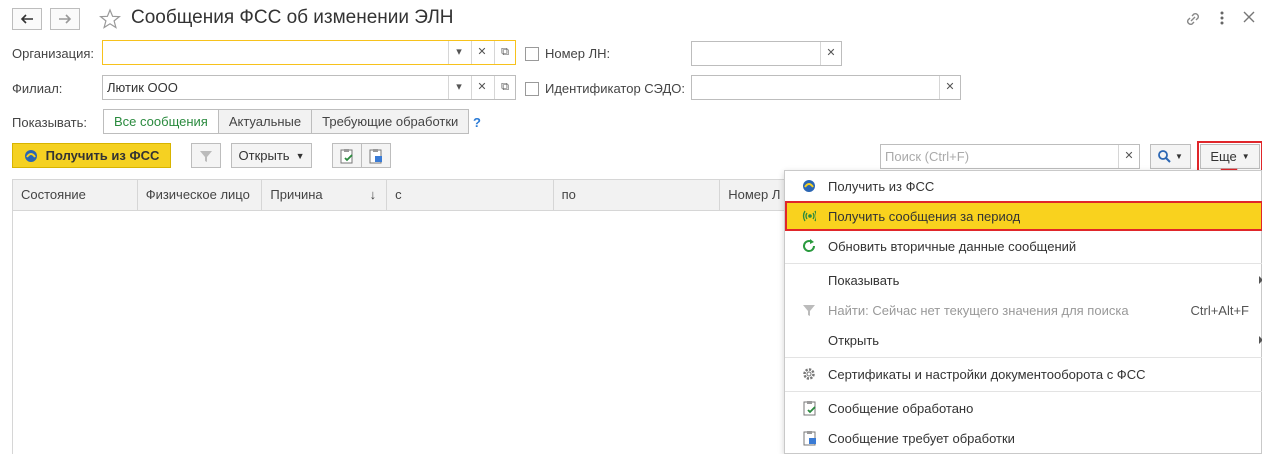  What do you see at coordinates (75, 195) in the screenshot?
I see `col-state: Состояние` at bounding box center [75, 195].